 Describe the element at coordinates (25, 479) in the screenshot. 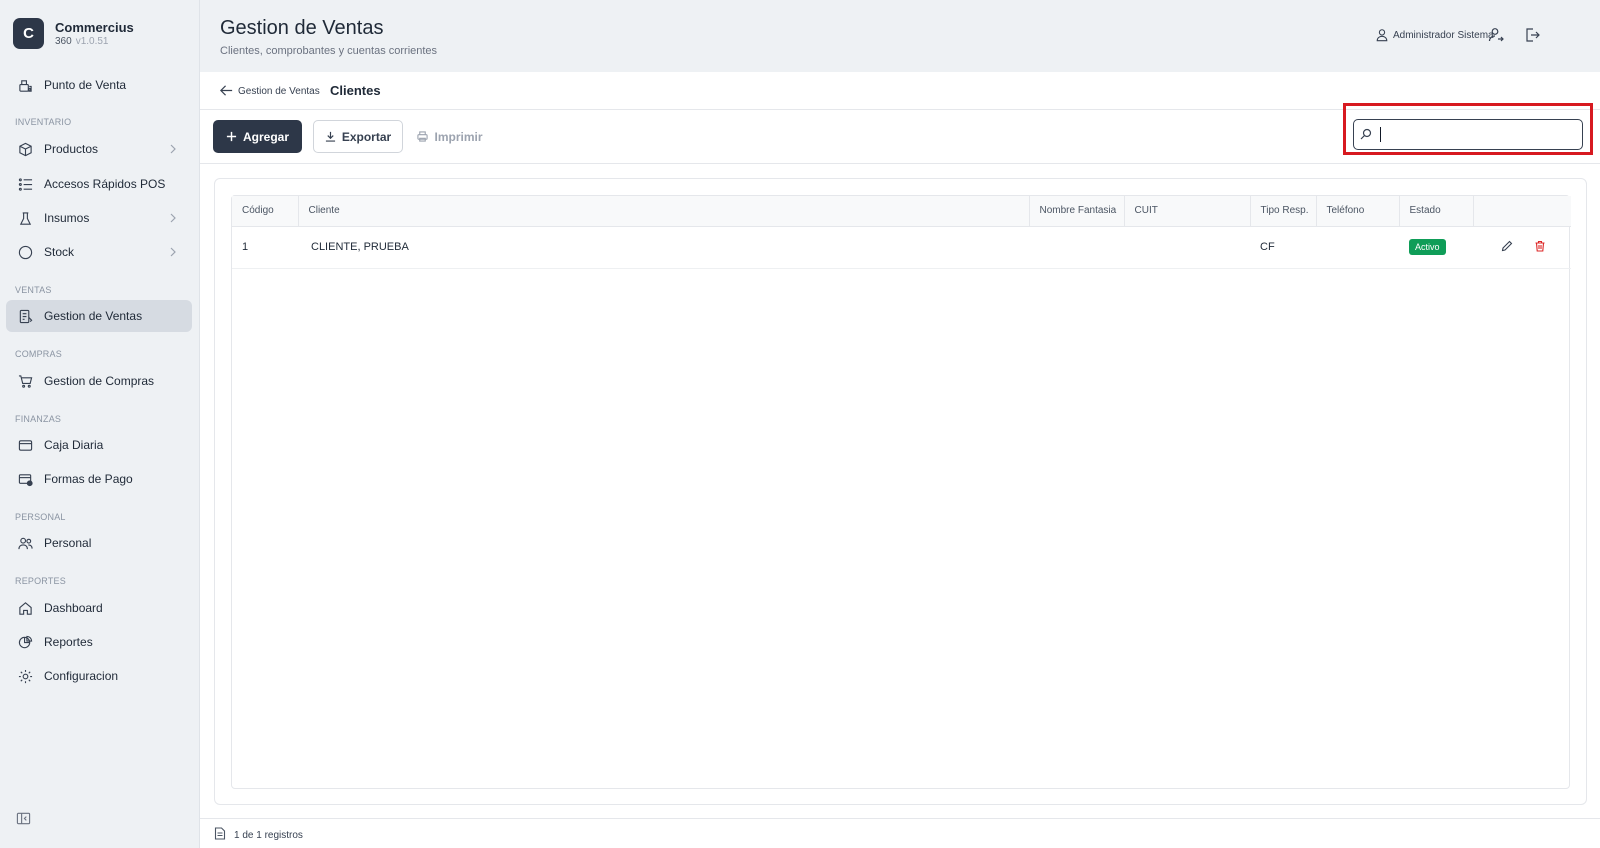

I see `payment-icon` at that location.